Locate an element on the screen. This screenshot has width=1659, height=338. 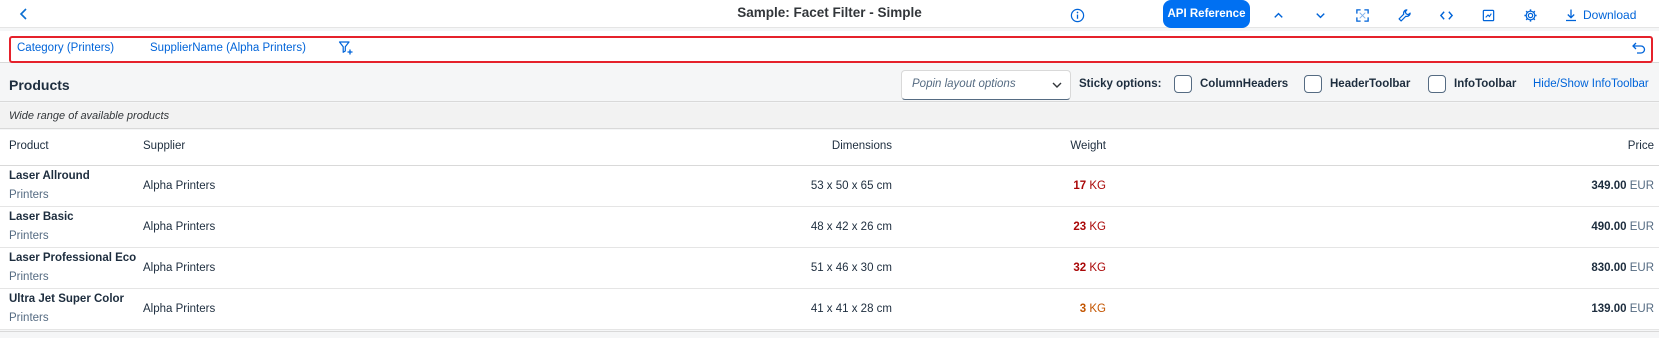
column-header-price: Price is located at coordinates (1604, 146).